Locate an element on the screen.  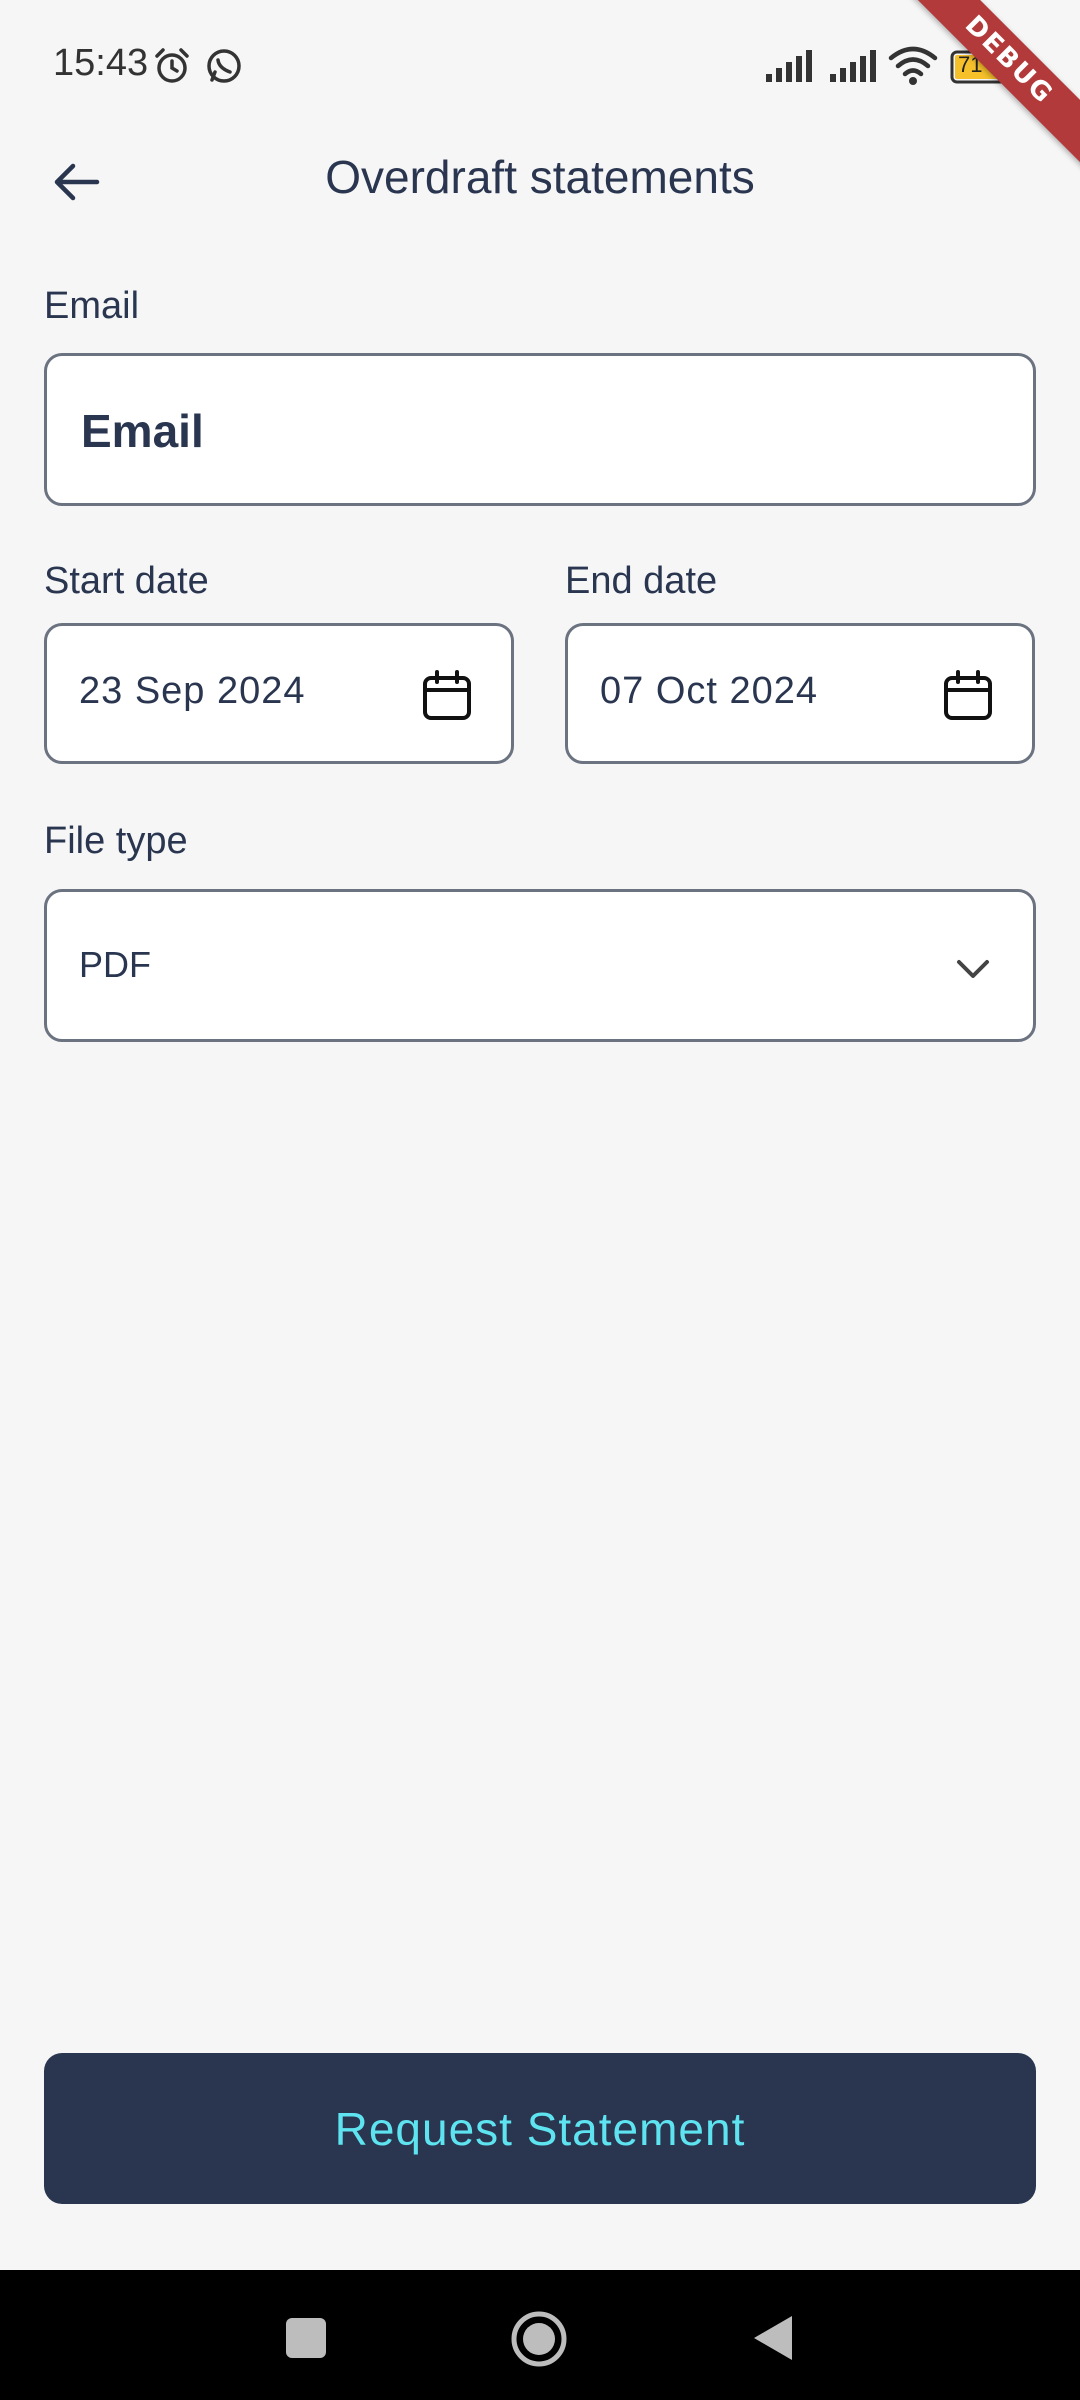
page-title: Overdraft statements is located at coordinates (540, 177).